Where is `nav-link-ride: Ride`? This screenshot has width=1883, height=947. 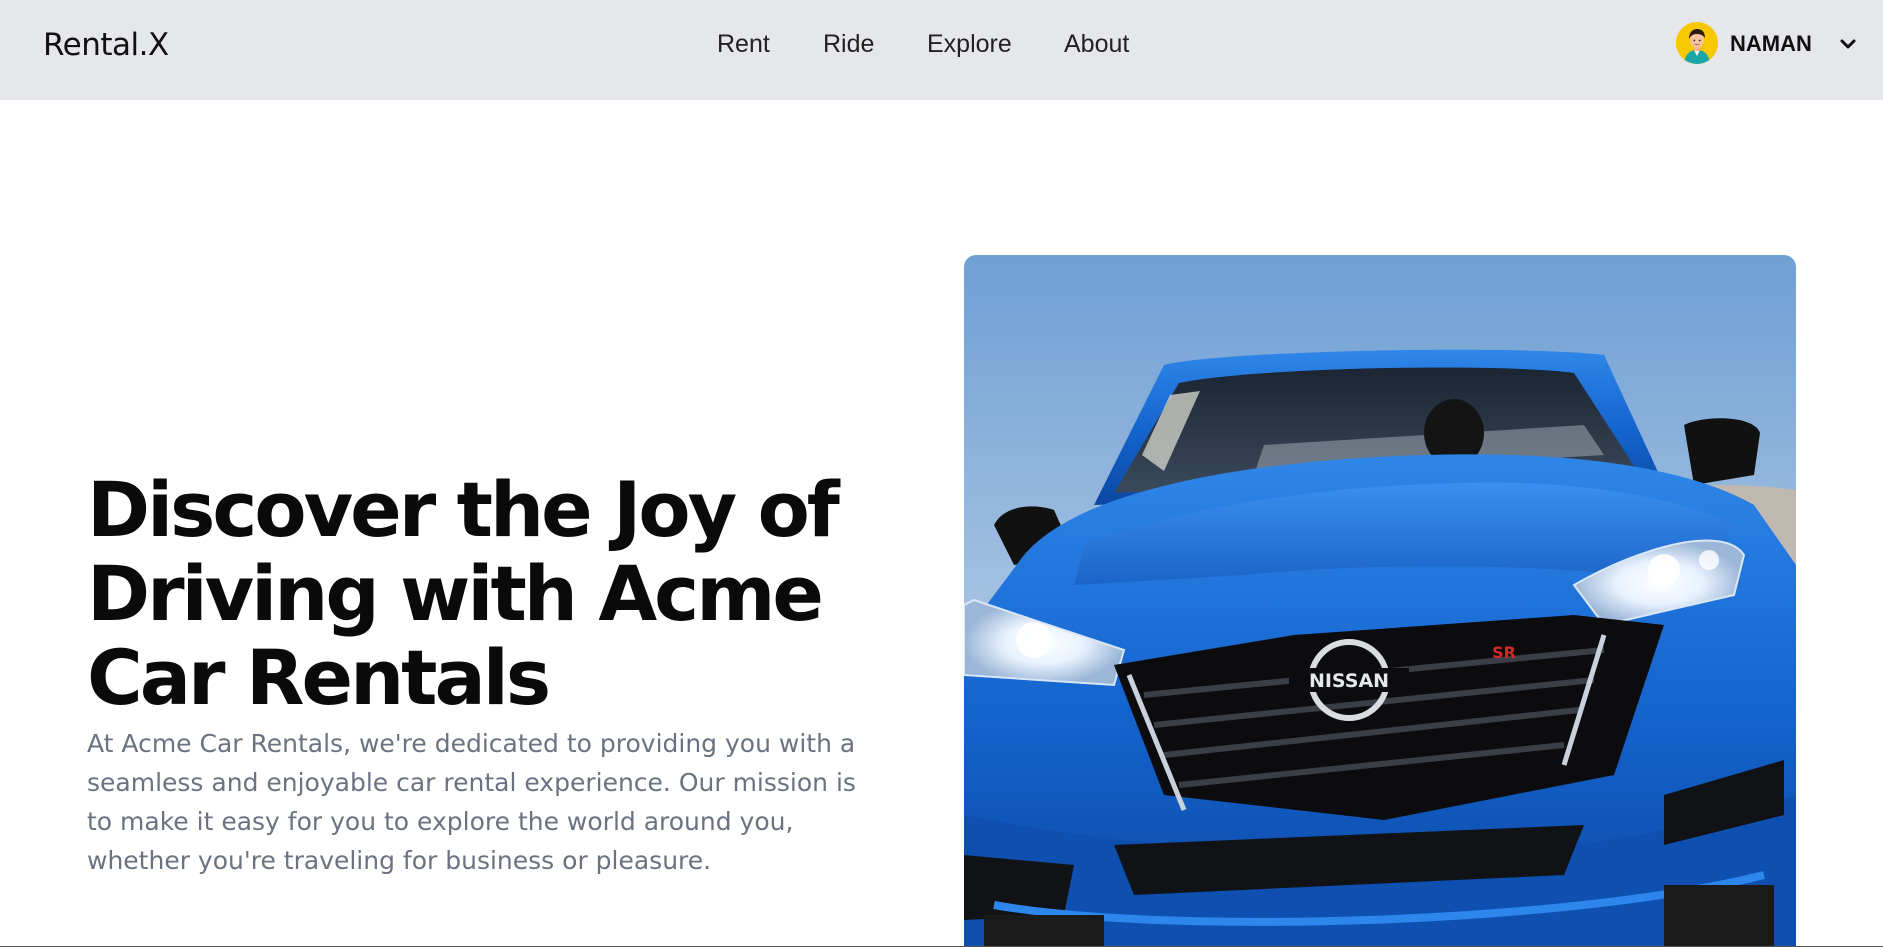
nav-link-ride: Ride is located at coordinates (848, 44).